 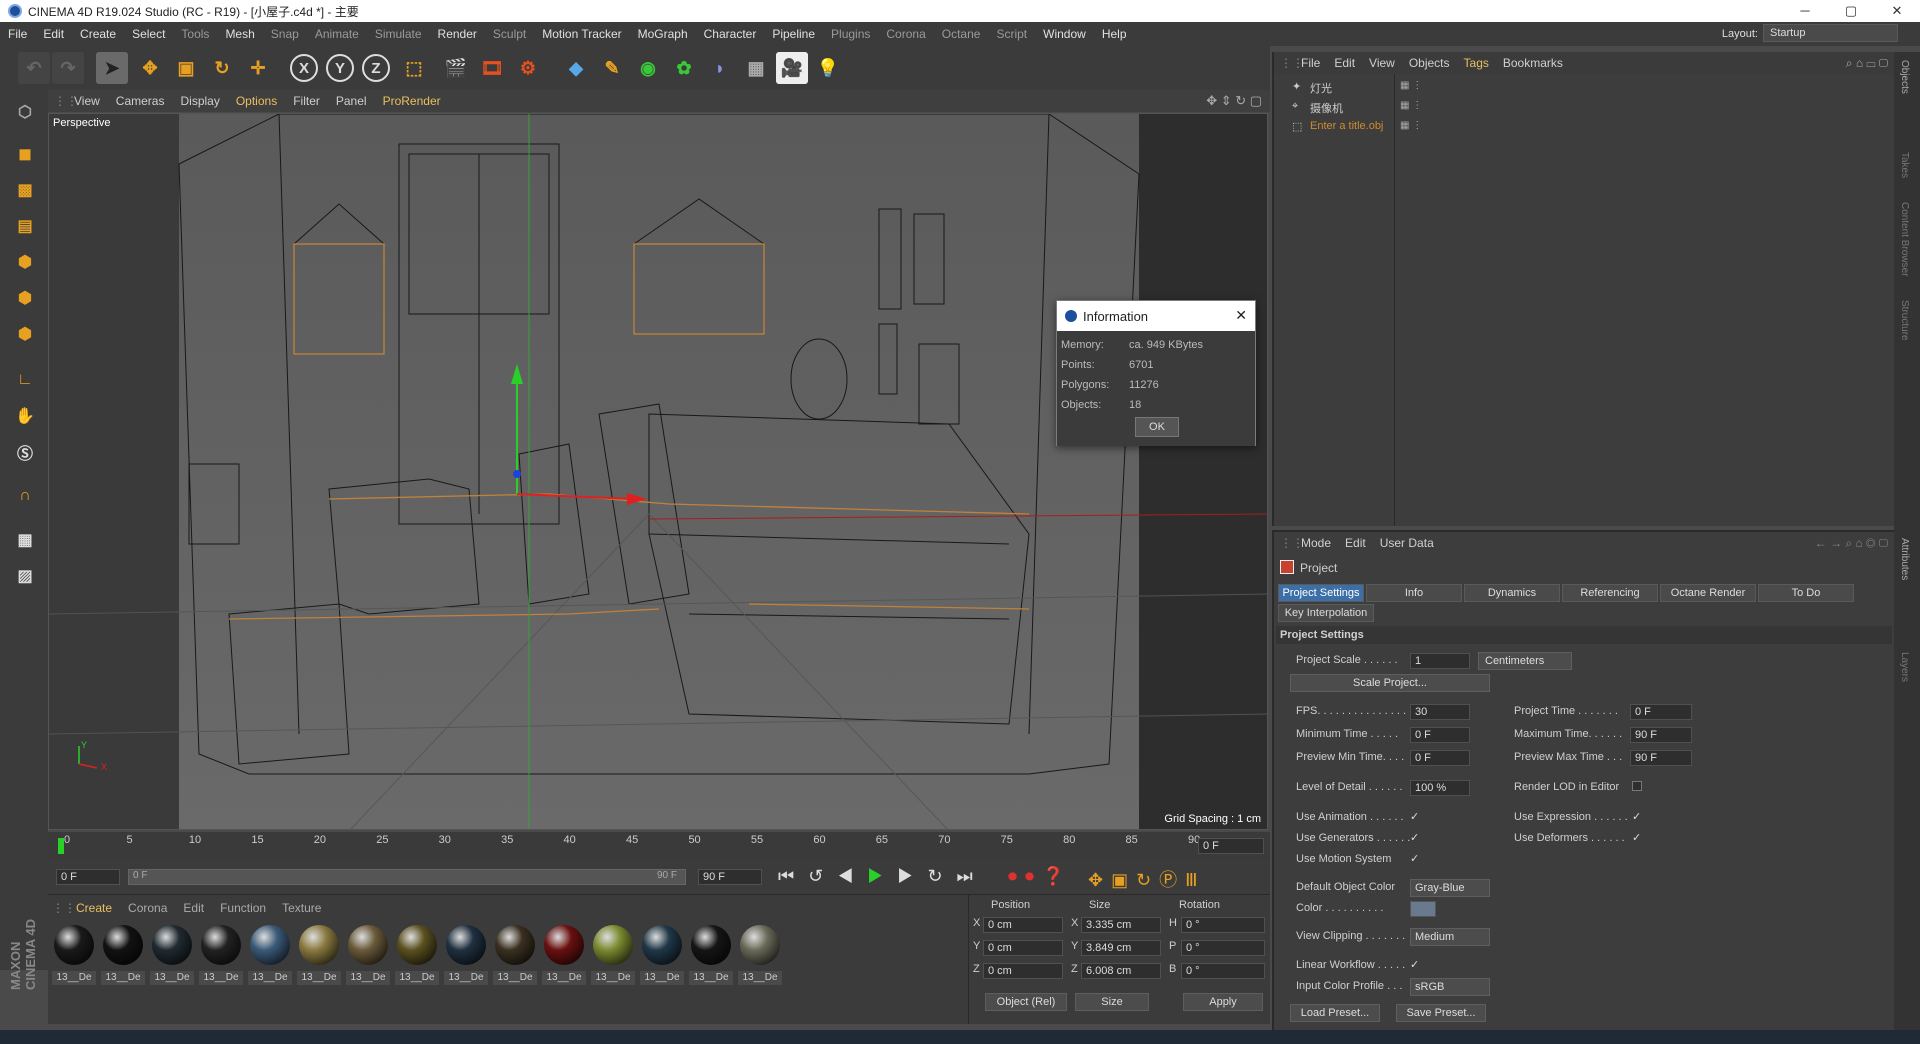 I want to click on preview-min-field: 0 F, so click(x=1440, y=758).